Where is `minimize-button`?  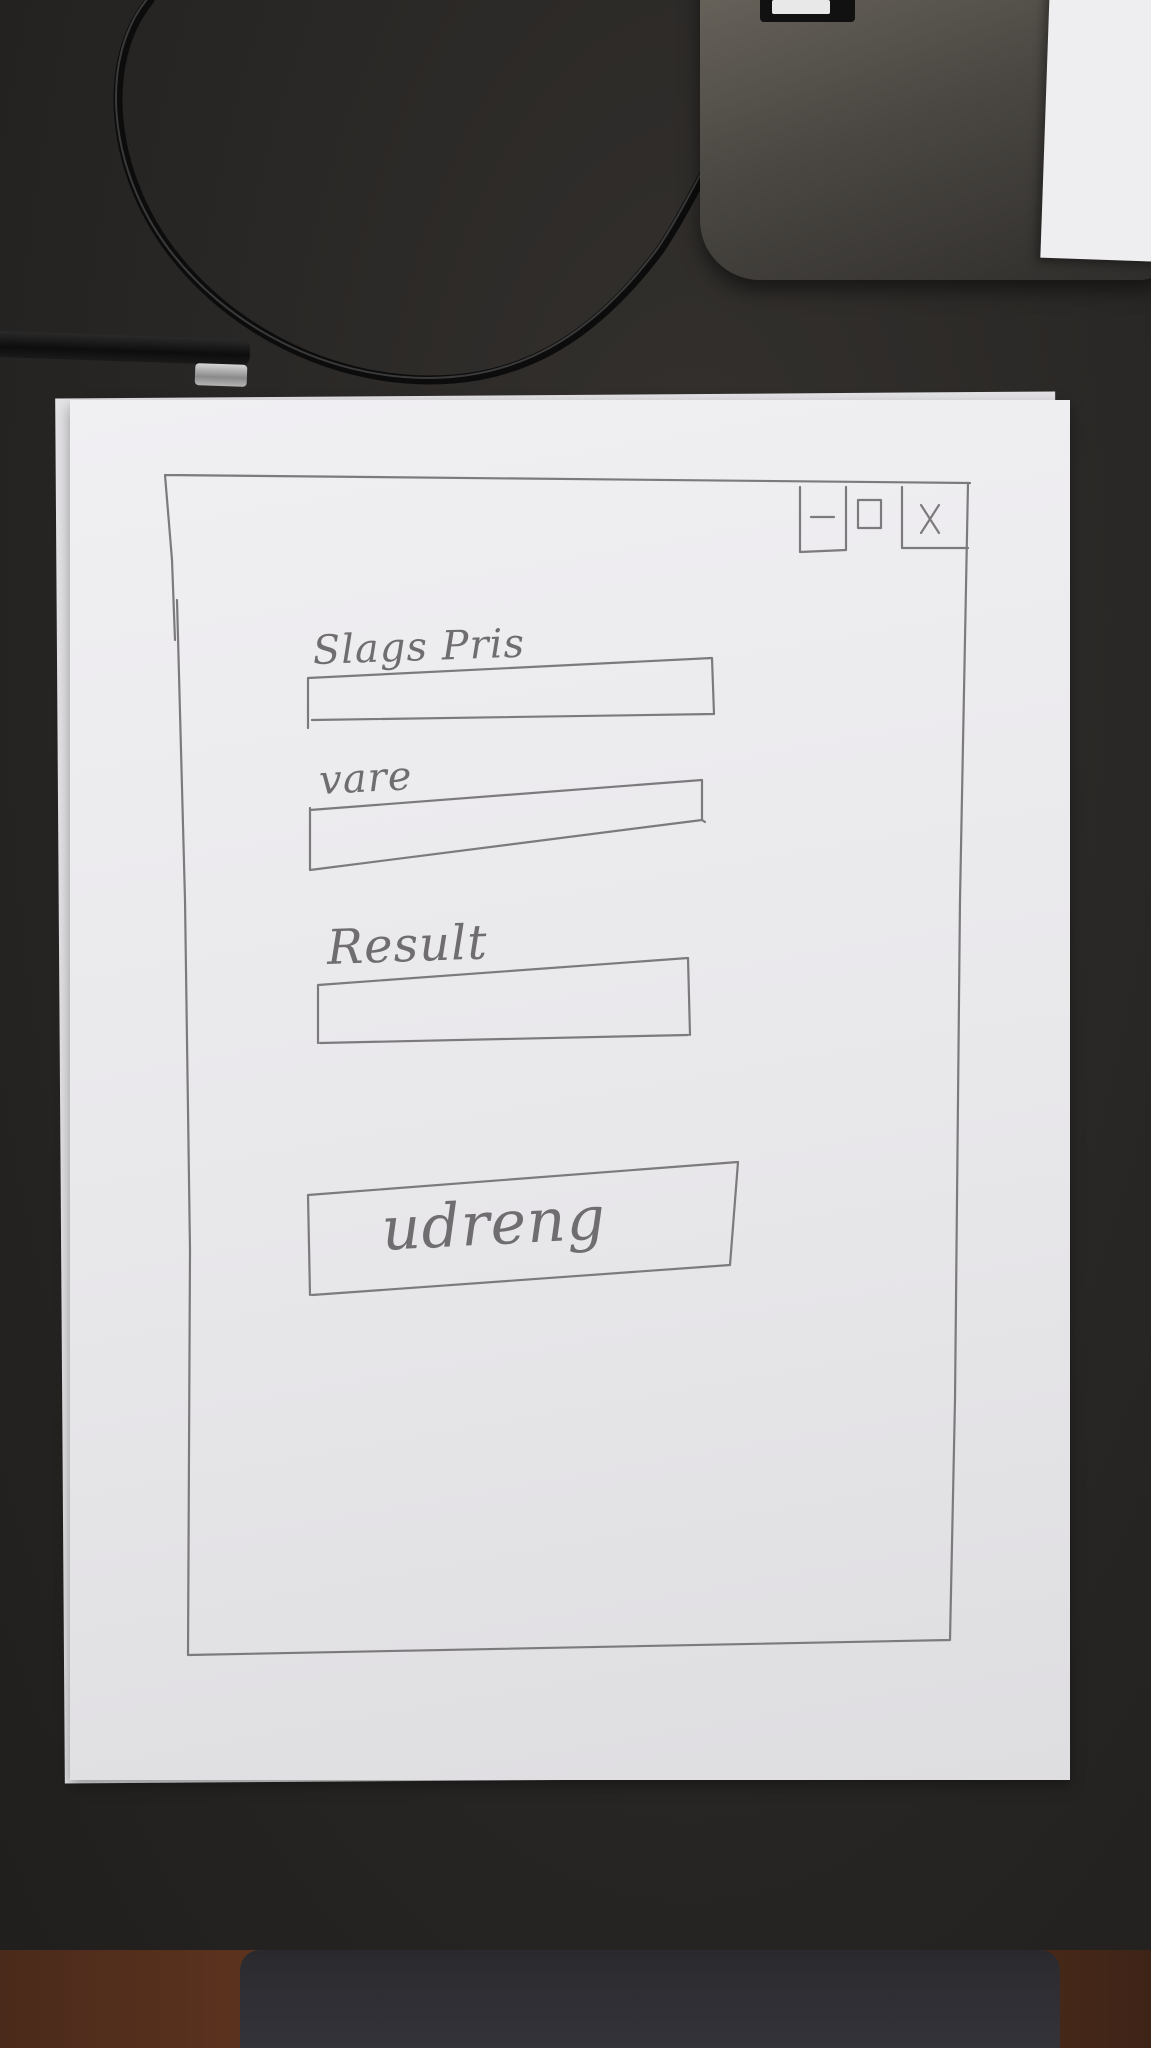 minimize-button is located at coordinates (824, 517).